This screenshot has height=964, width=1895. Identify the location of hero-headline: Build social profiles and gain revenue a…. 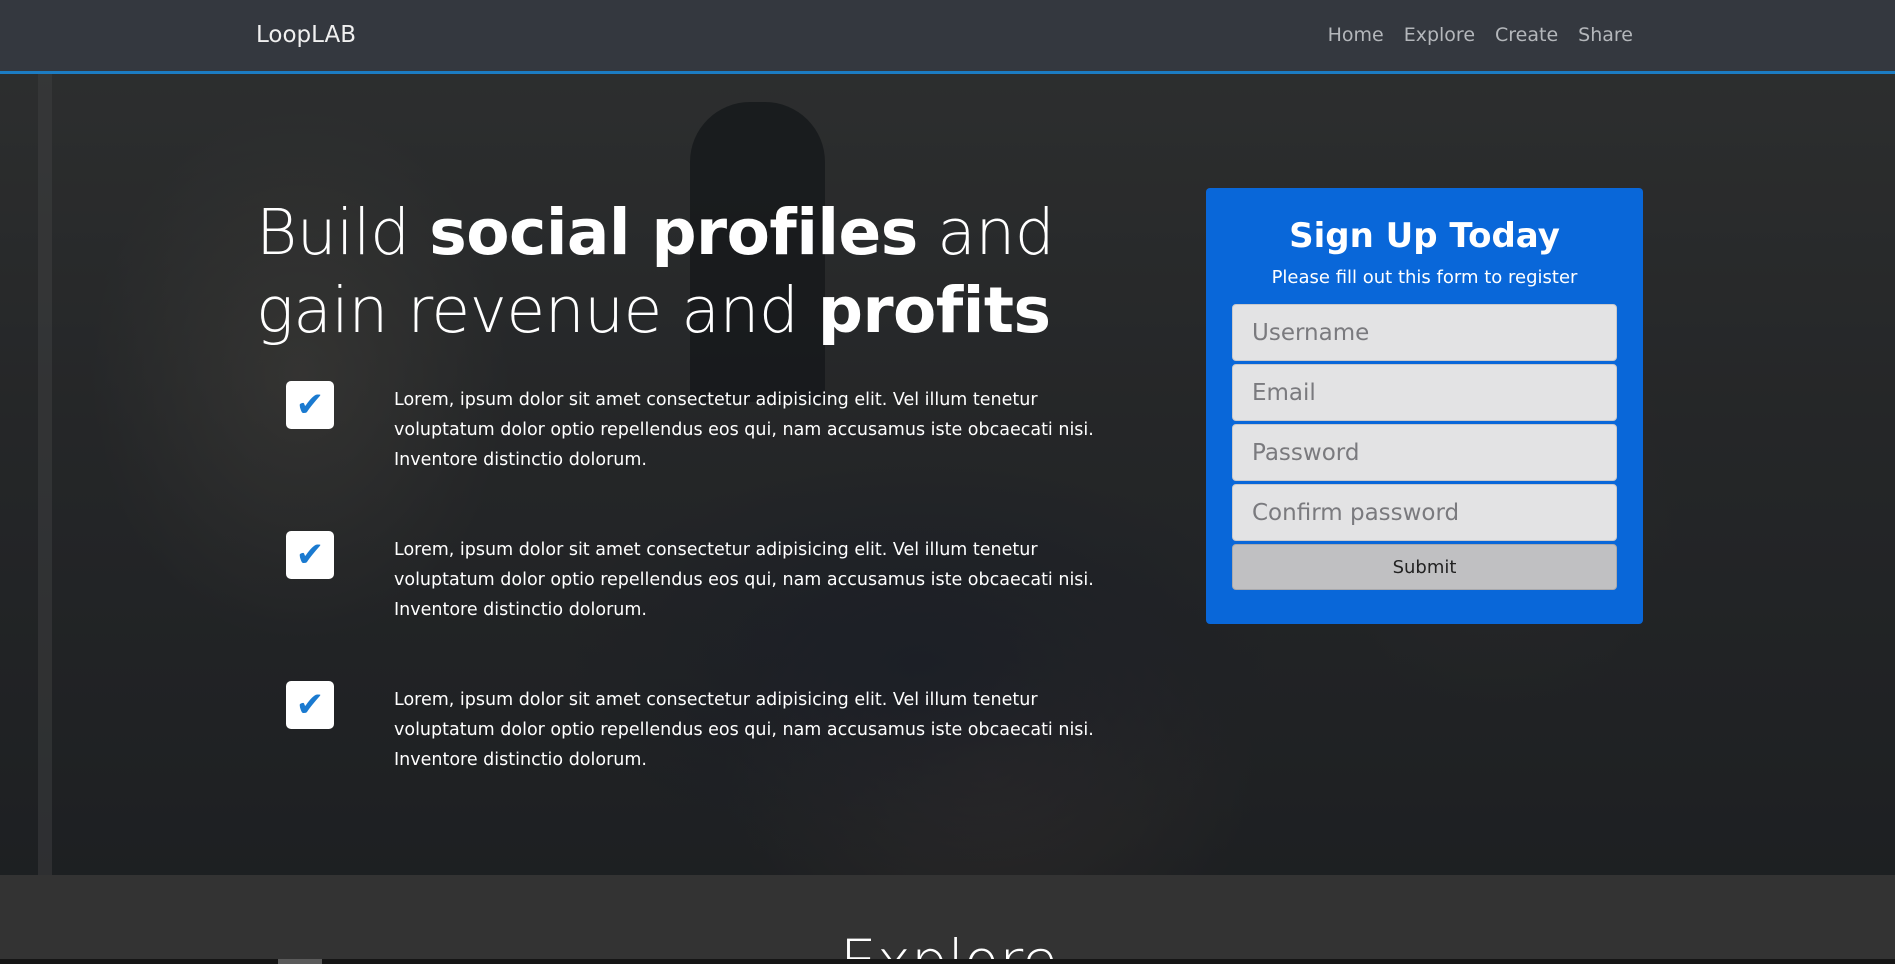
(706, 272).